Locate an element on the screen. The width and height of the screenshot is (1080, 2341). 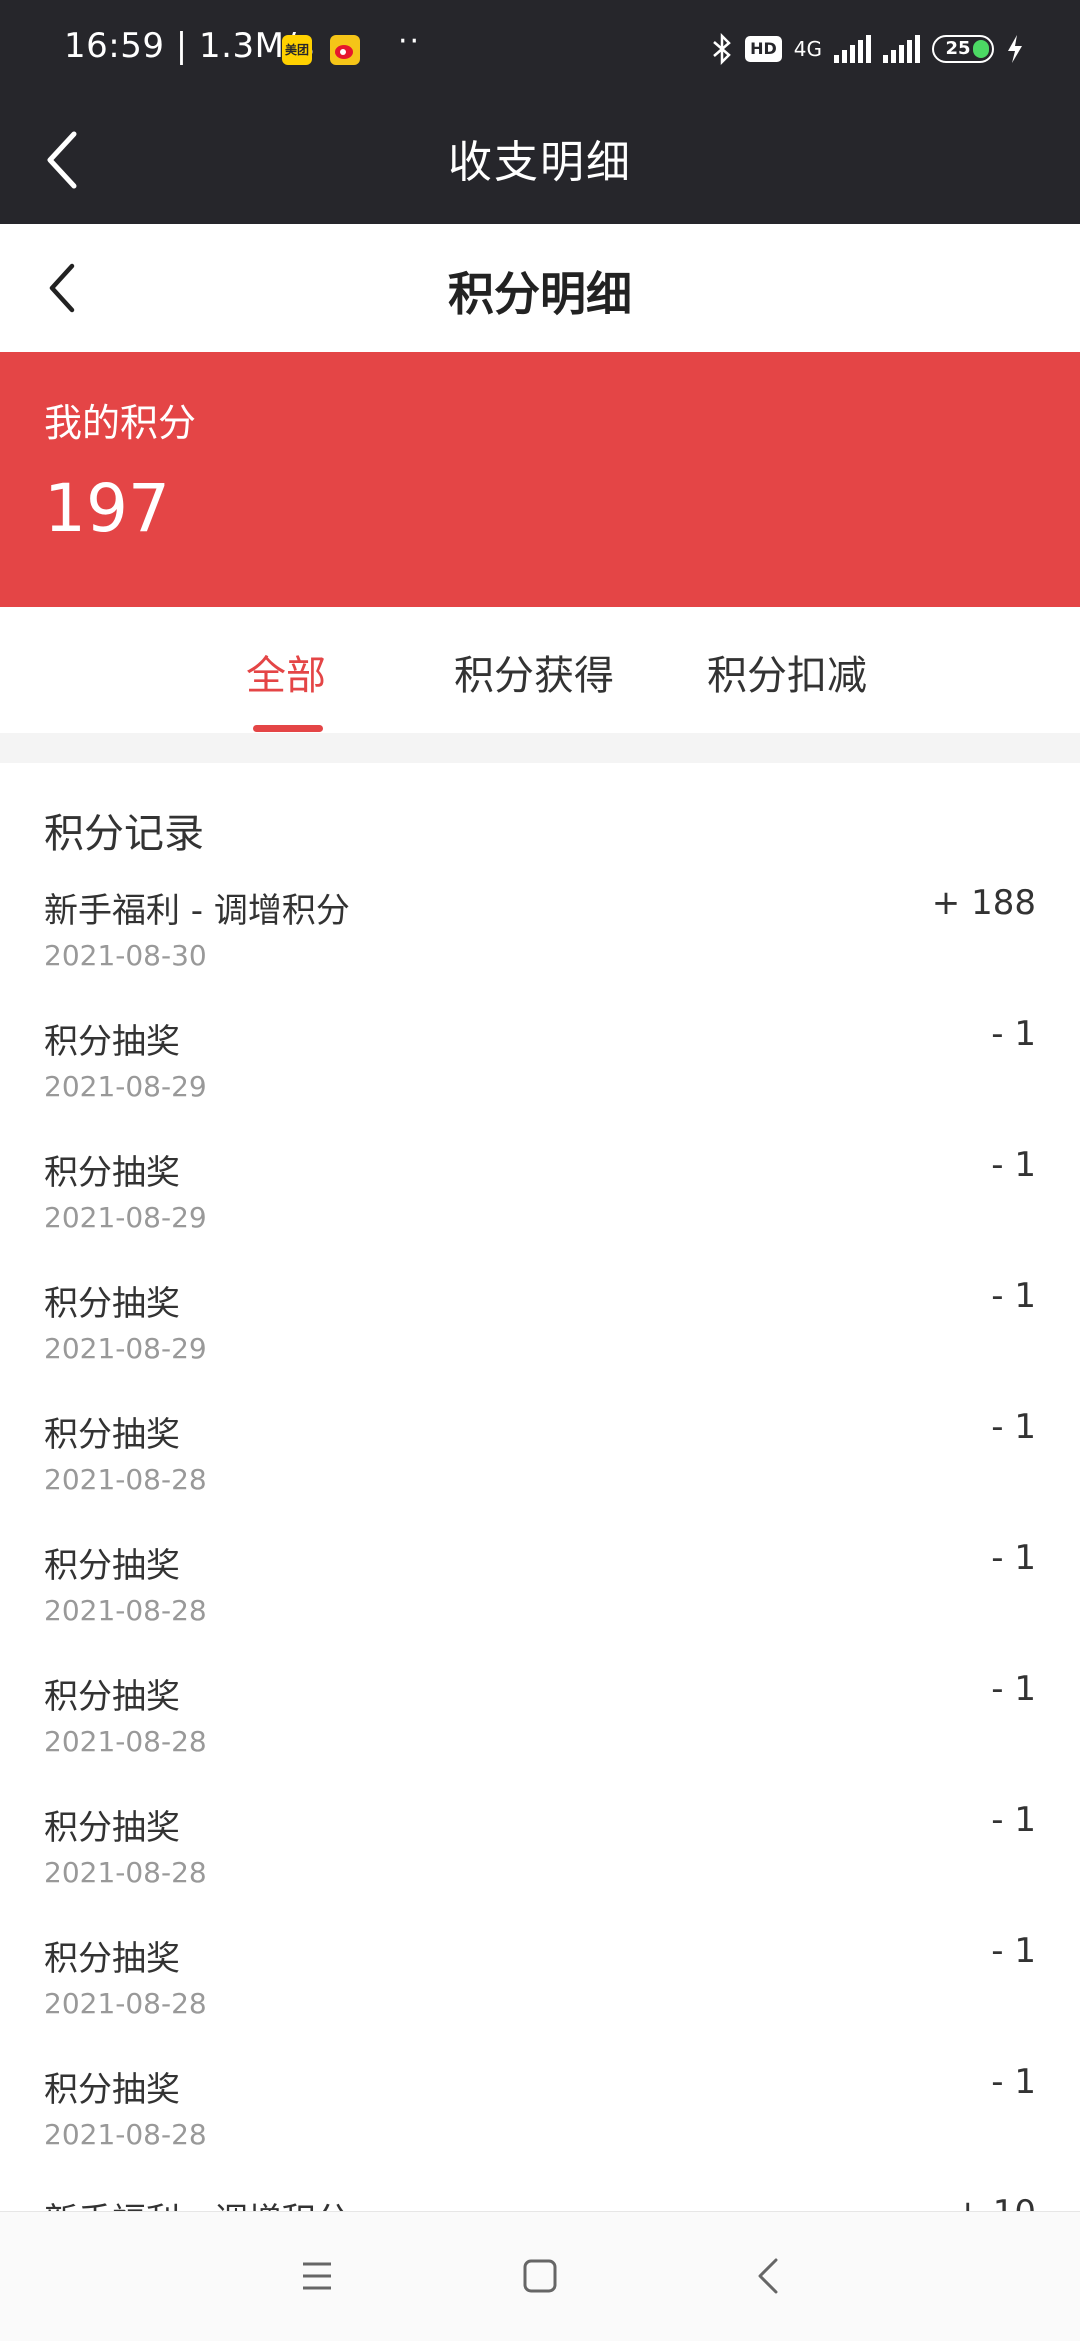
menu-icon is located at coordinates (317, 2276).